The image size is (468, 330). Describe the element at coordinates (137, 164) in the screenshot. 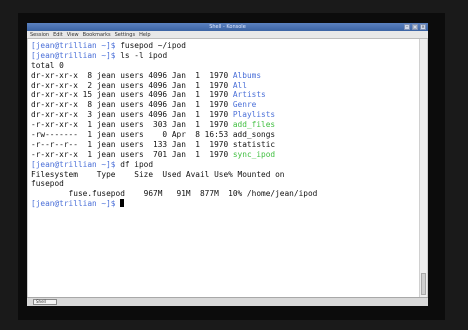

I see `typed-command: df ipod` at that location.